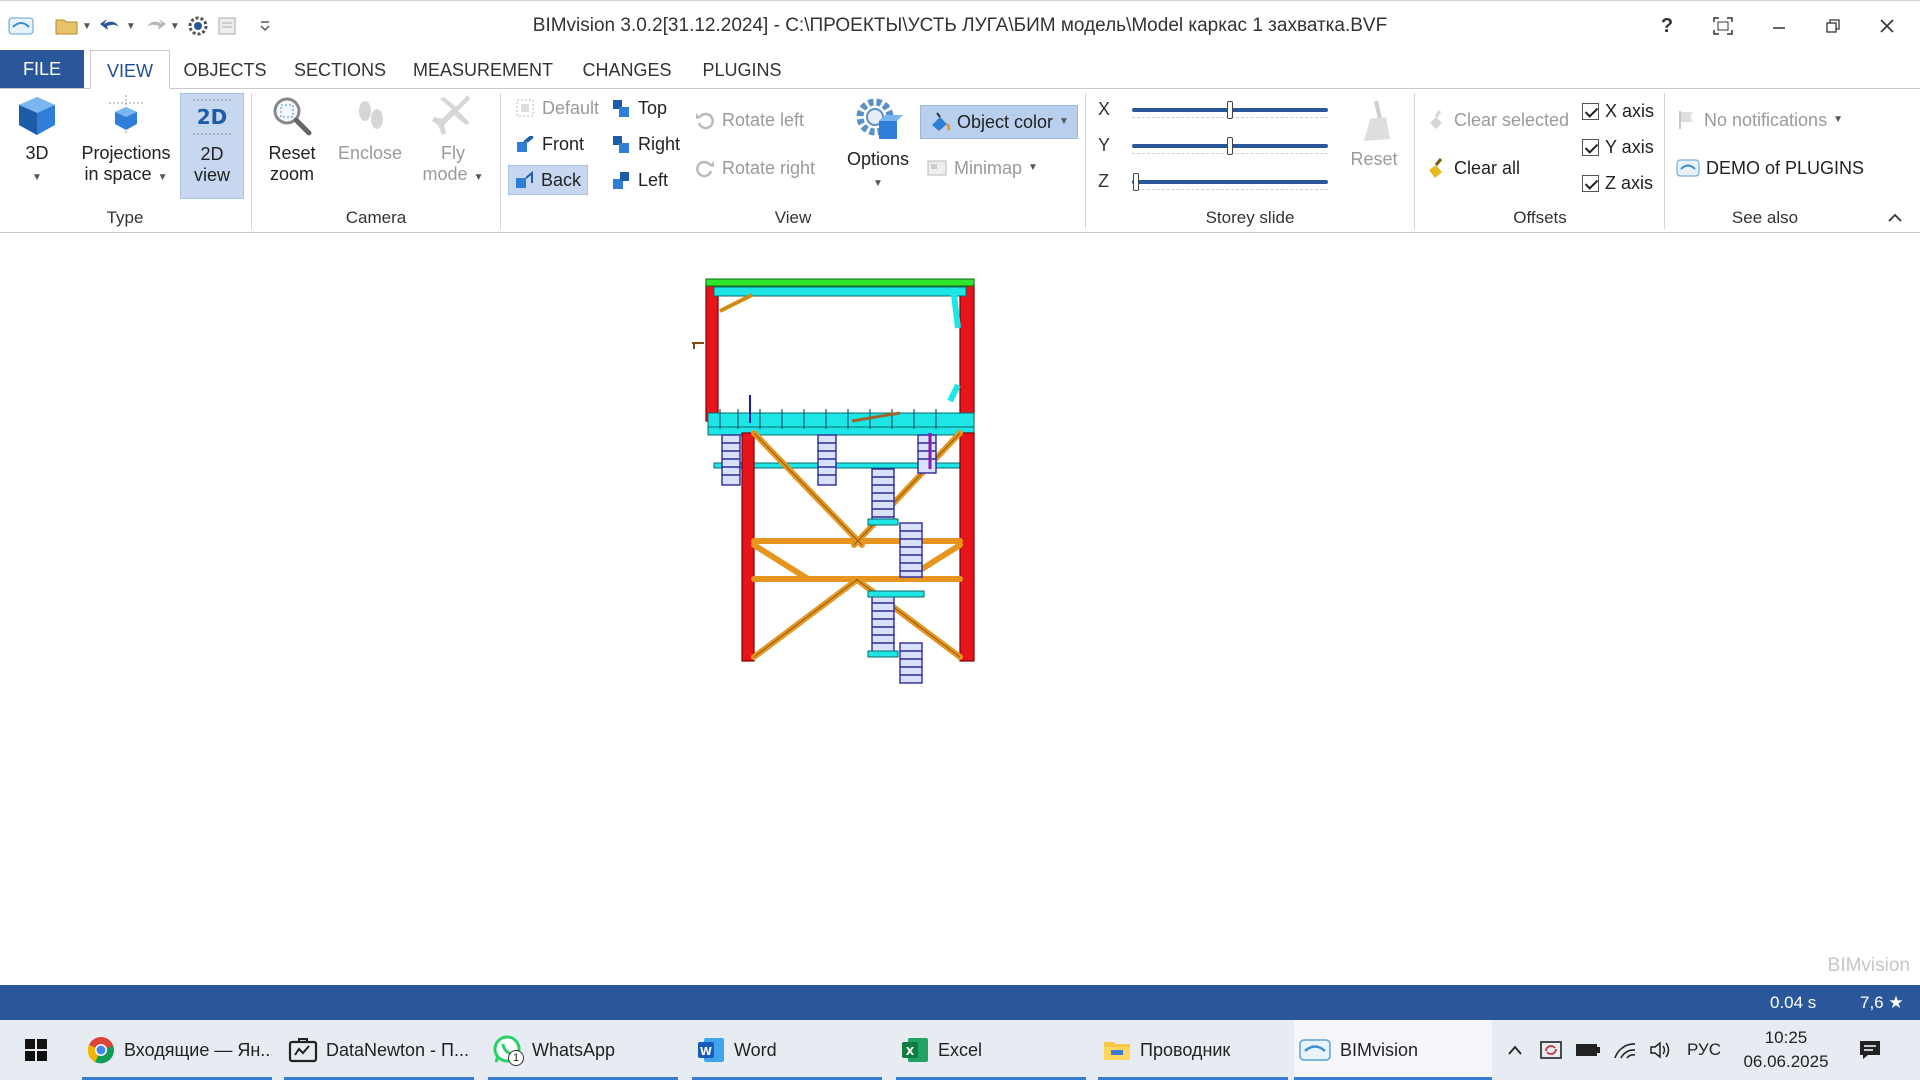  What do you see at coordinates (639, 180) in the screenshot?
I see `left-view-button: Left` at bounding box center [639, 180].